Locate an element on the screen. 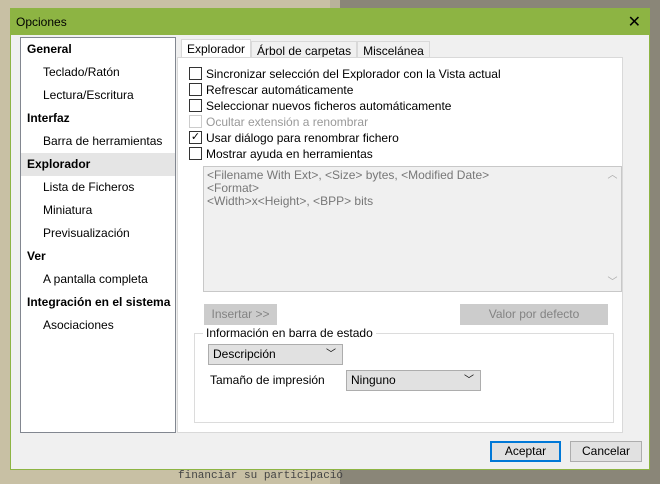 This screenshot has width=660, height=484. status-info-select: Descripción ﹀ is located at coordinates (275, 354).